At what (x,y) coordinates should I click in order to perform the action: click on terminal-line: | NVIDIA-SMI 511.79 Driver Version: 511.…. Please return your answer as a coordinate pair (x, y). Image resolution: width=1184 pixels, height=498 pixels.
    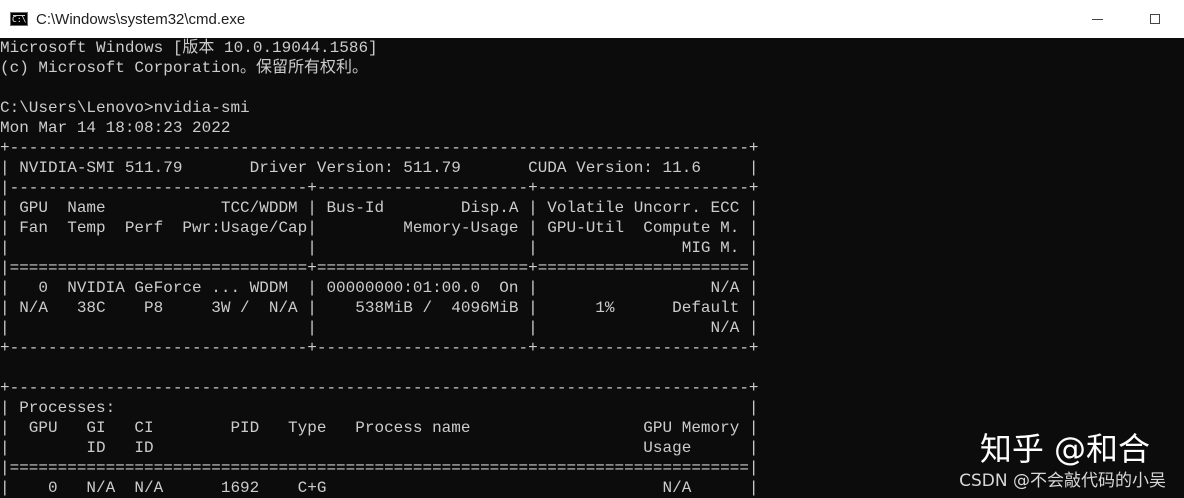
    Looking at the image, I should click on (379, 168).